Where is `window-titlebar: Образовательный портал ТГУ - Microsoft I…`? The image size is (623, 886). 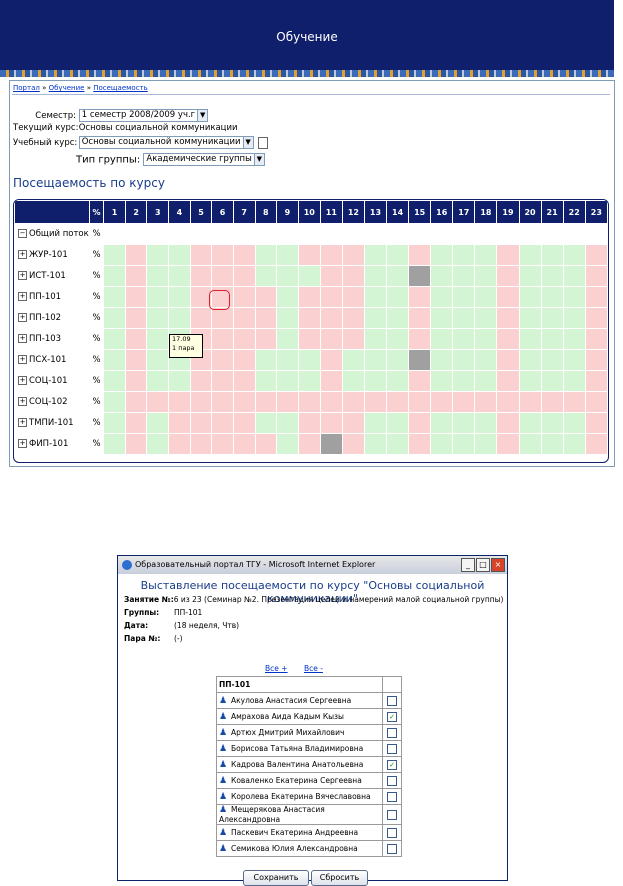
window-titlebar: Образовательный портал ТГУ - Microsoft I… is located at coordinates (312, 565).